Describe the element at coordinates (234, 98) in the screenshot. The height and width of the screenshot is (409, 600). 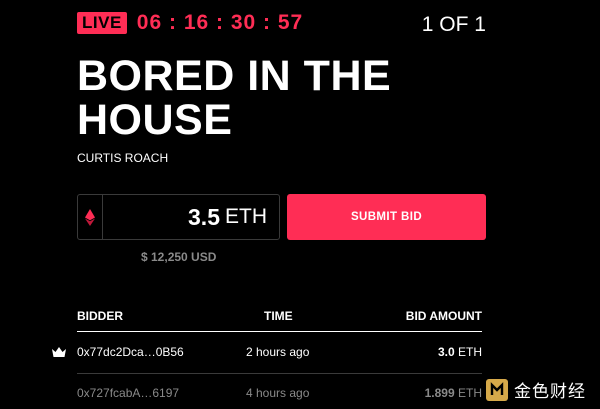
I see `artwork-title: BORED IN THE HOUSE` at that location.